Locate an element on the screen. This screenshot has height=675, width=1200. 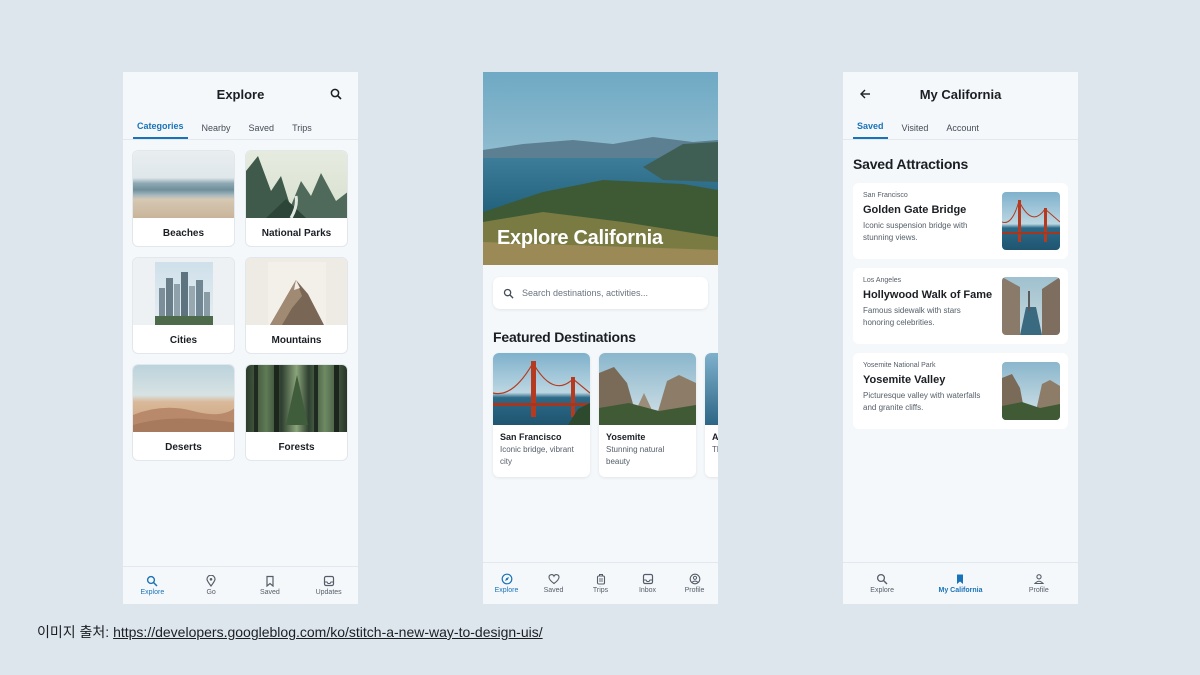
category-card-beaches: Beaches is located at coordinates (183, 198).